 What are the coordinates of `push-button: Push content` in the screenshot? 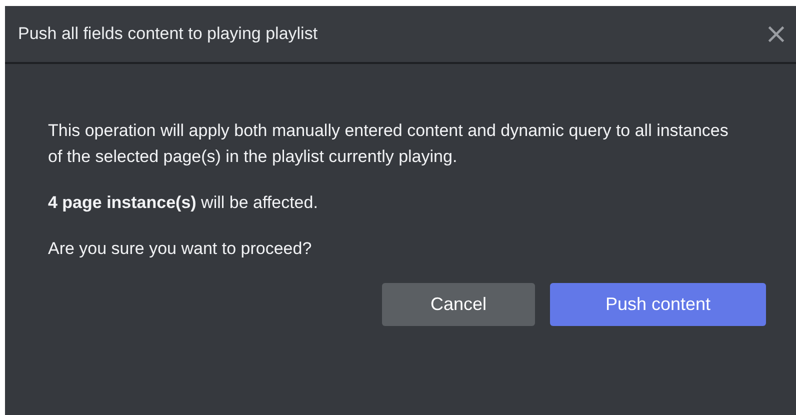 It's located at (658, 304).